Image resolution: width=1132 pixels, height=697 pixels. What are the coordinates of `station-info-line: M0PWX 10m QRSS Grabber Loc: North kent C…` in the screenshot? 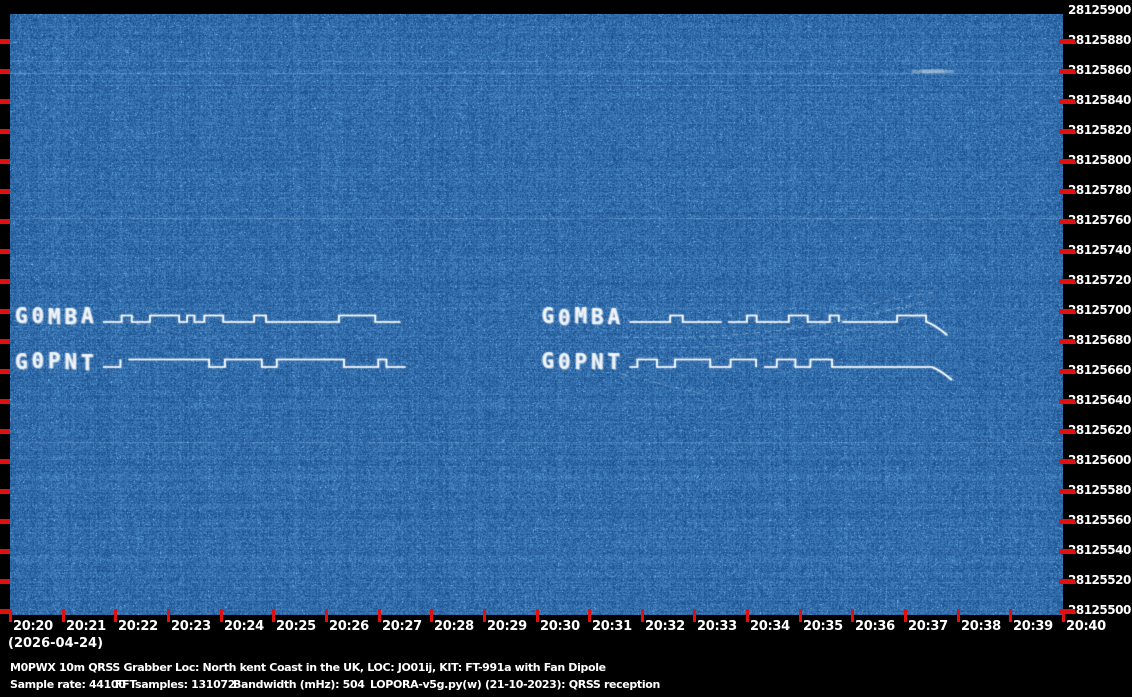 It's located at (308, 667).